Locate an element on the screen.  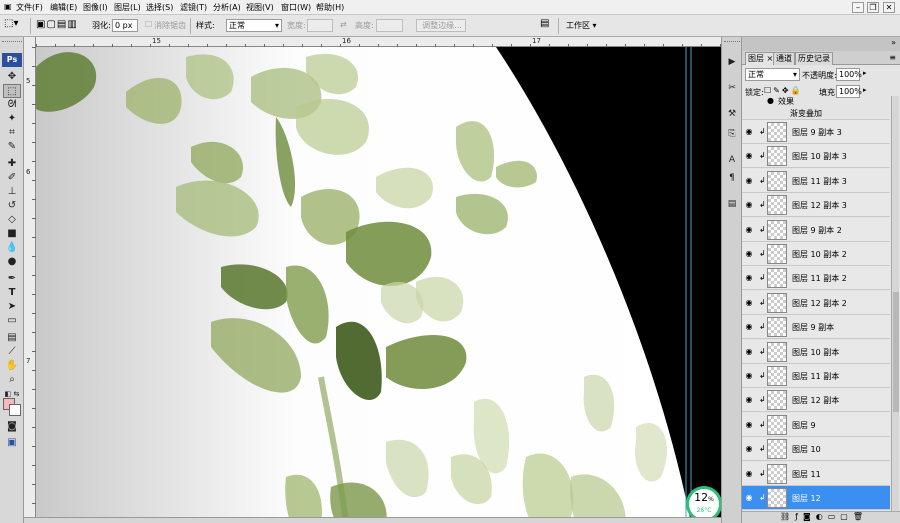
layer-row: ◉ ↲ 图层 12 副本 2 is located at coordinates (816, 302).